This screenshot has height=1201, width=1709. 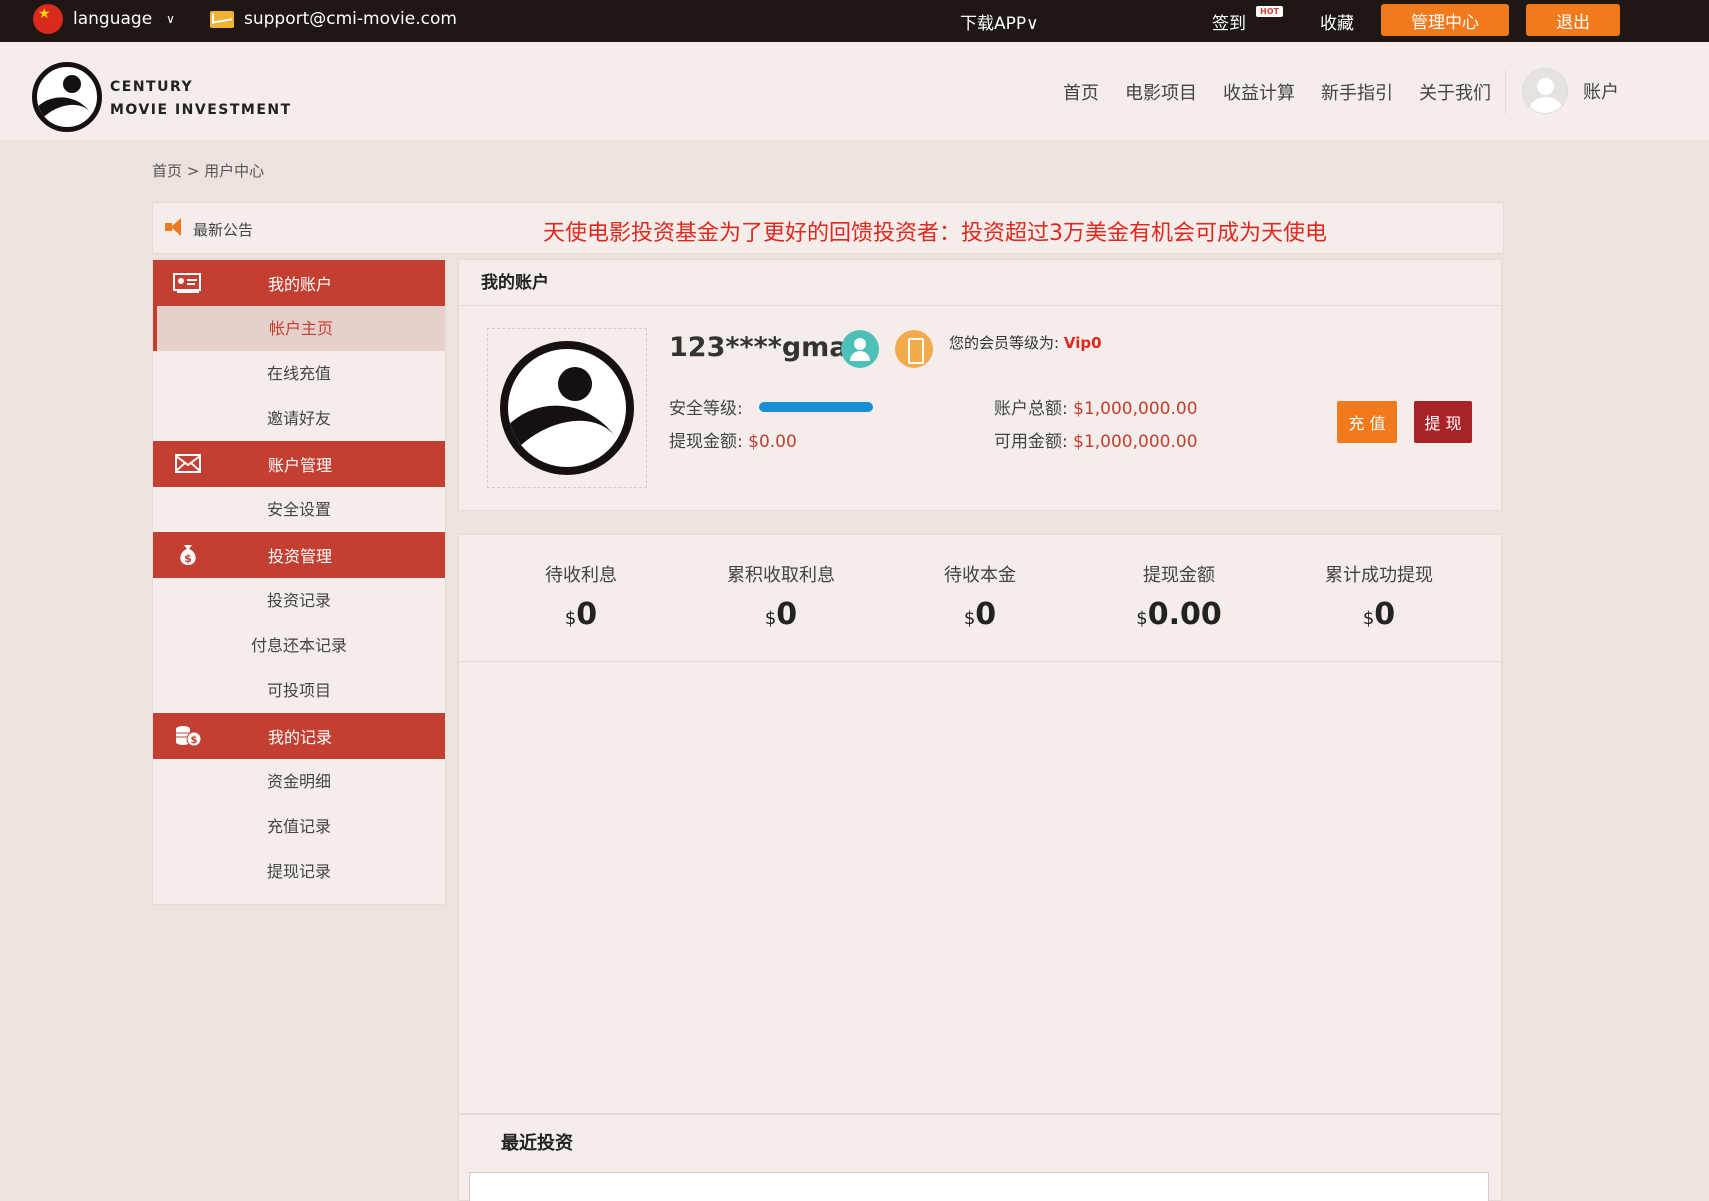 I want to click on sidebar-item-invite-friends: 邀请好友, so click(x=299, y=418).